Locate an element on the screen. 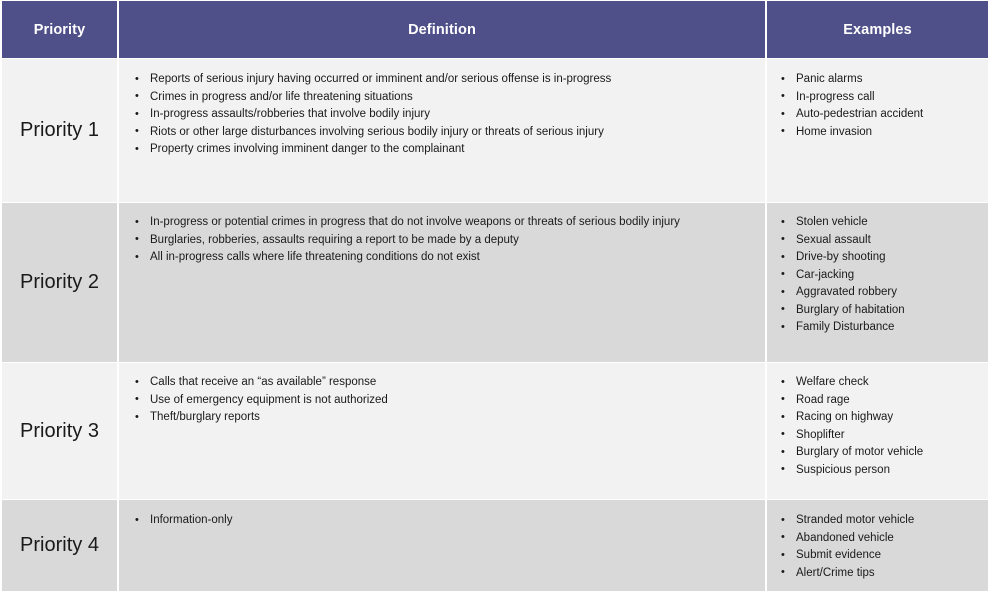  list-item: Submit evidence is located at coordinates (880, 556).